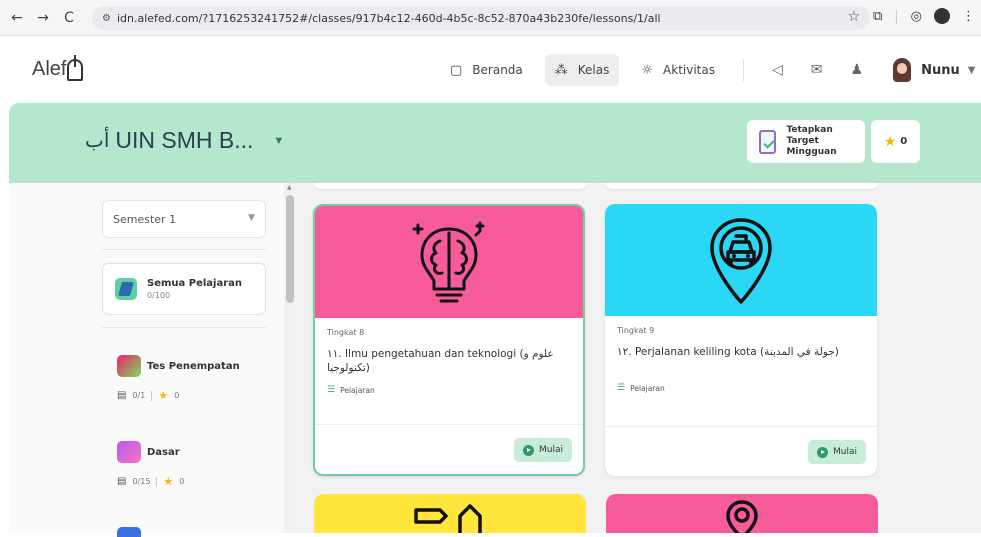 This screenshot has width=981, height=537. Describe the element at coordinates (647, 70) in the screenshot. I see `activity-icon: ☼` at that location.